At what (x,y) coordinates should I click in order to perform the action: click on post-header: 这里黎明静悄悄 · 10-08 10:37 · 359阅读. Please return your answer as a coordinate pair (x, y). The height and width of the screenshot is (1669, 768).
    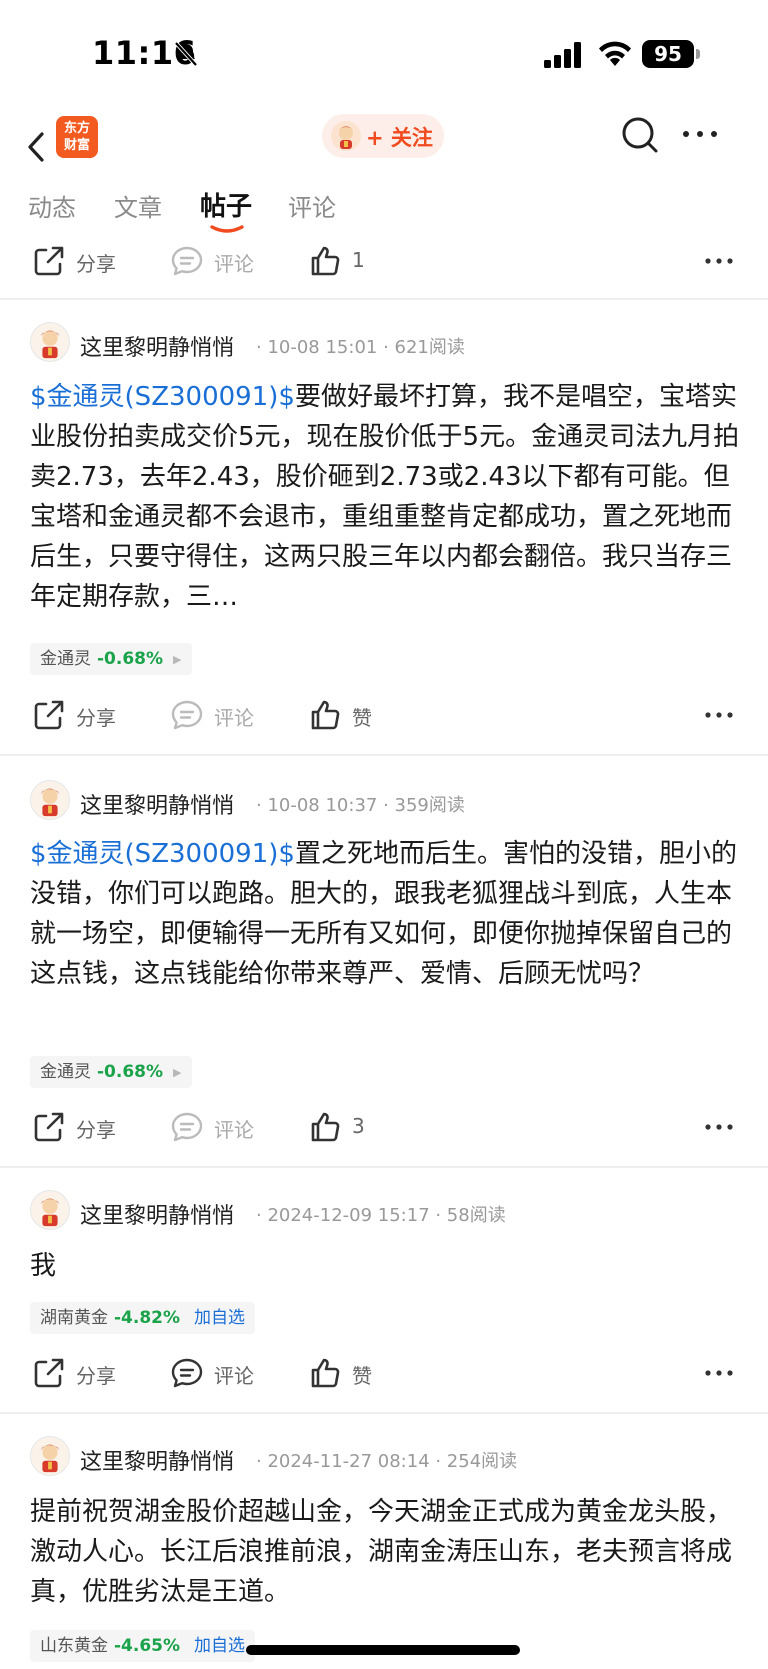
    Looking at the image, I should click on (390, 802).